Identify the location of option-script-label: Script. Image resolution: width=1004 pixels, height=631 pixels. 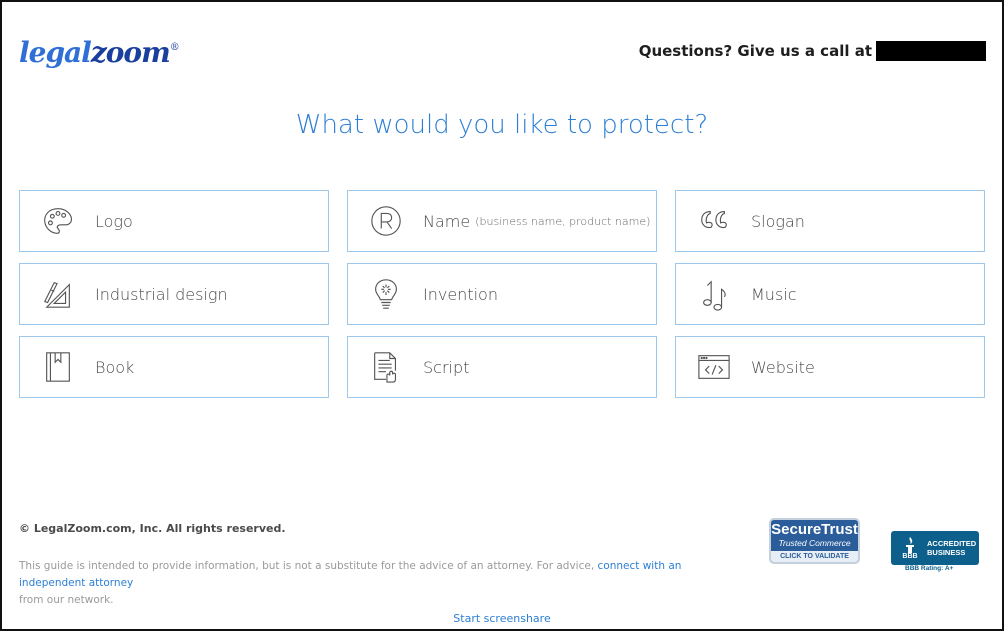
(446, 367).